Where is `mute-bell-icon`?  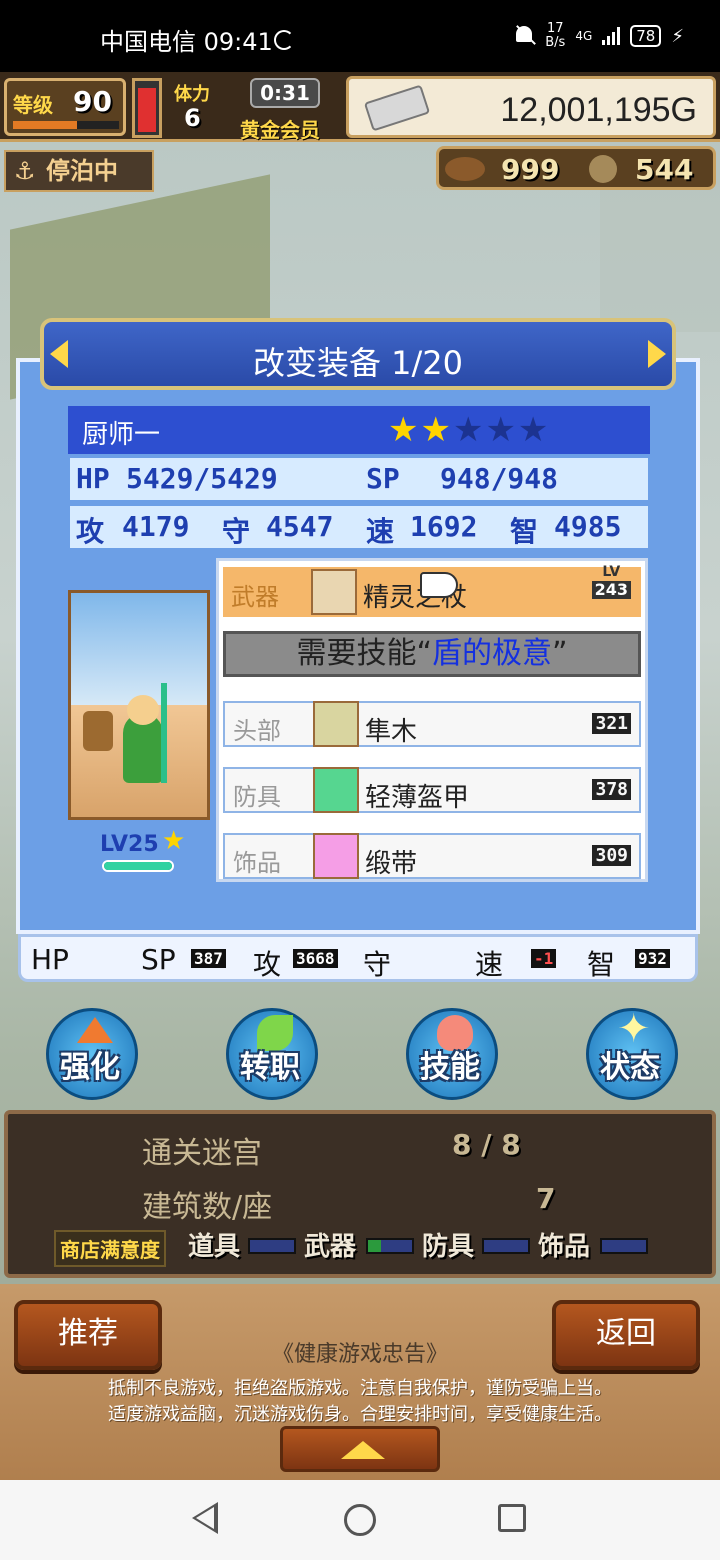
mute-bell-icon is located at coordinates (524, 36).